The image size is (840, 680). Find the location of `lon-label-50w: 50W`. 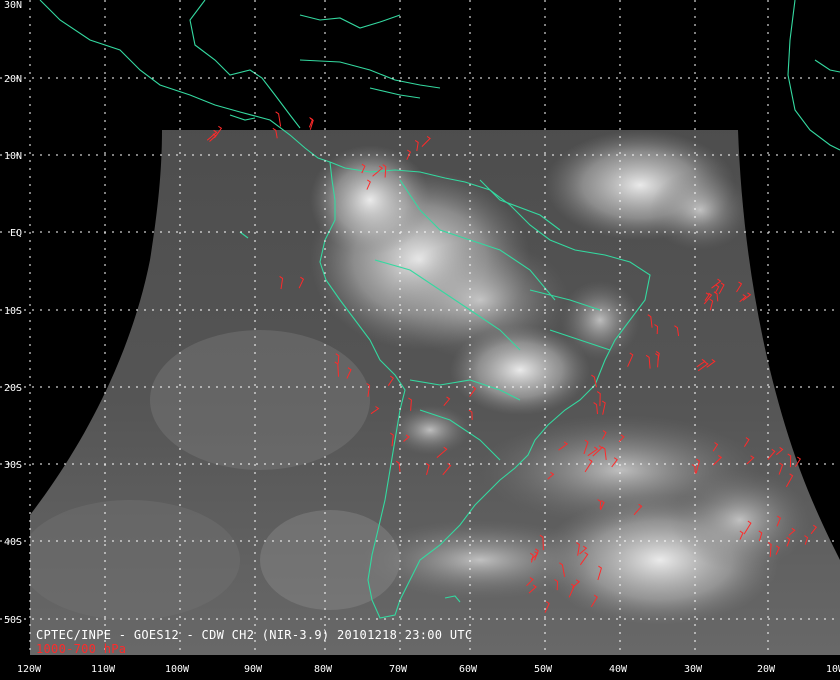

lon-label-50w: 50W is located at coordinates (543, 669).